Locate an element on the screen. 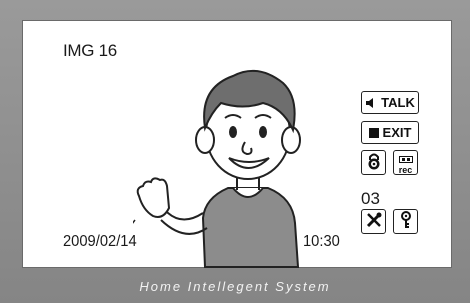 The height and width of the screenshot is (303, 470). record-button: rec is located at coordinates (405, 162).